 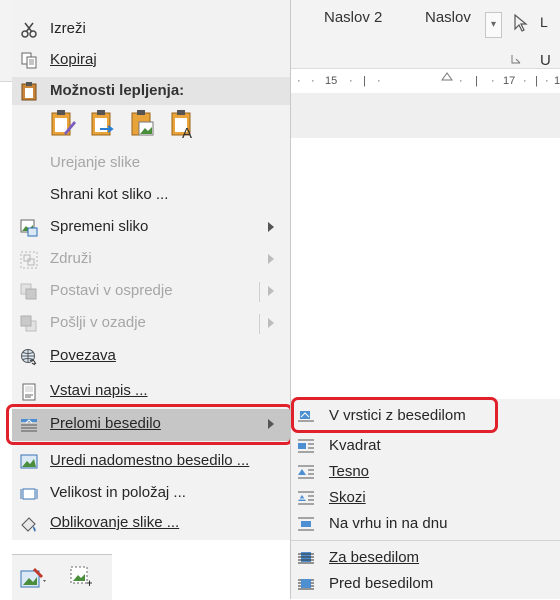 I want to click on wrap-option-top-bottom: Na vrhu in na dnu, so click(x=425, y=524).